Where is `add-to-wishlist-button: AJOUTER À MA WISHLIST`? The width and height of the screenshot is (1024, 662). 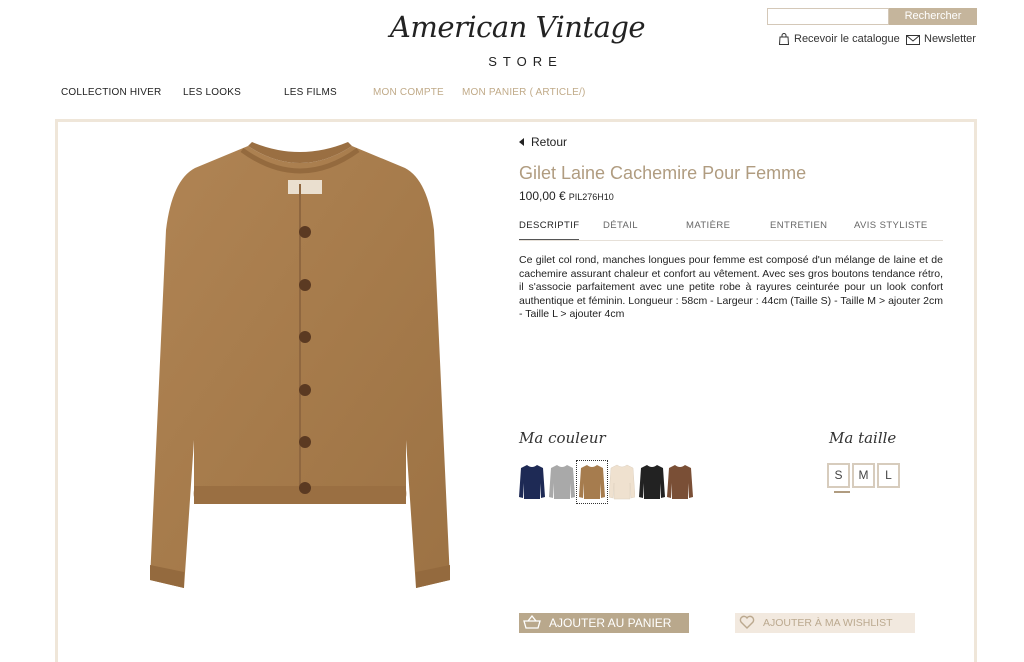
add-to-wishlist-button: AJOUTER À MA WISHLIST is located at coordinates (825, 623).